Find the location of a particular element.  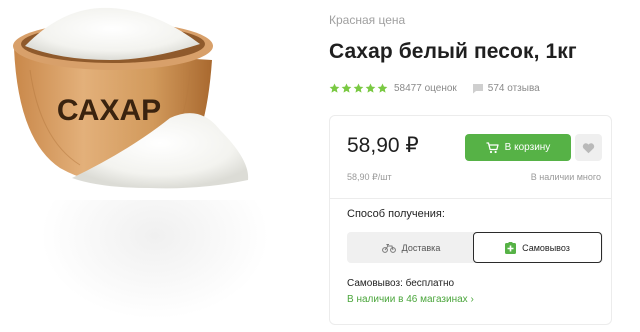

reviews-count: 574 отзыва is located at coordinates (514, 88).